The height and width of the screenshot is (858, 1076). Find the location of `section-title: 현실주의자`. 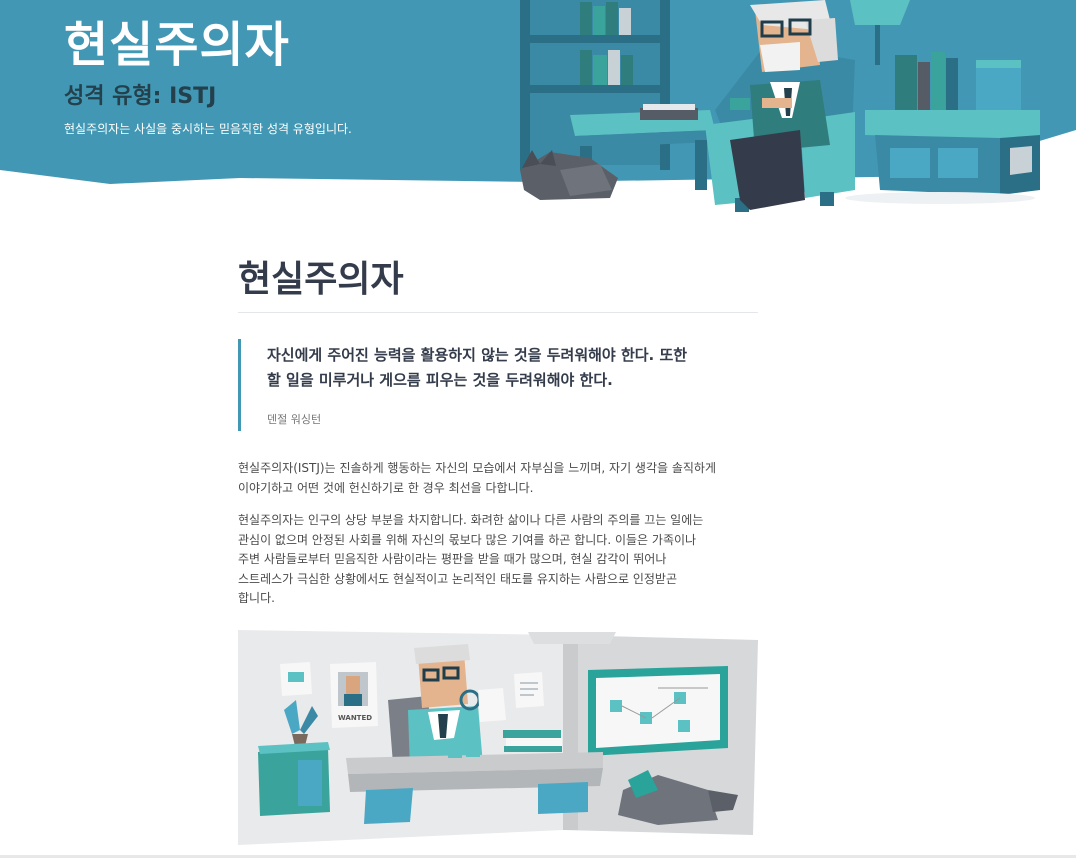

section-title: 현실주의자 is located at coordinates (321, 279).